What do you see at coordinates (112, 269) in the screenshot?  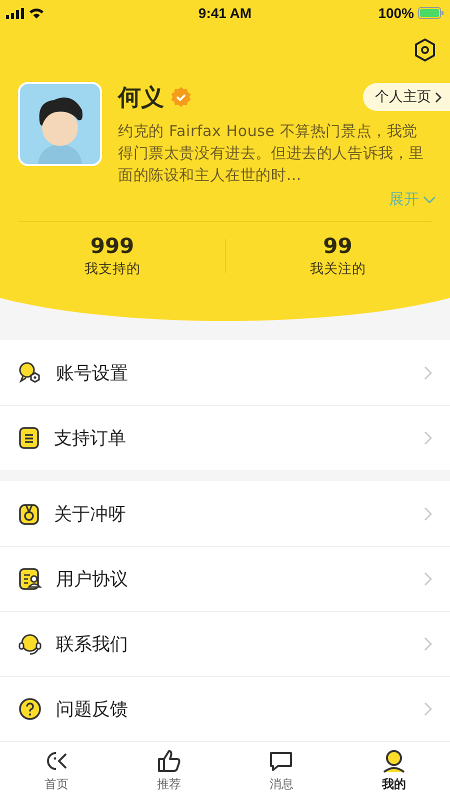 I see `stat-label: 我支持的` at bounding box center [112, 269].